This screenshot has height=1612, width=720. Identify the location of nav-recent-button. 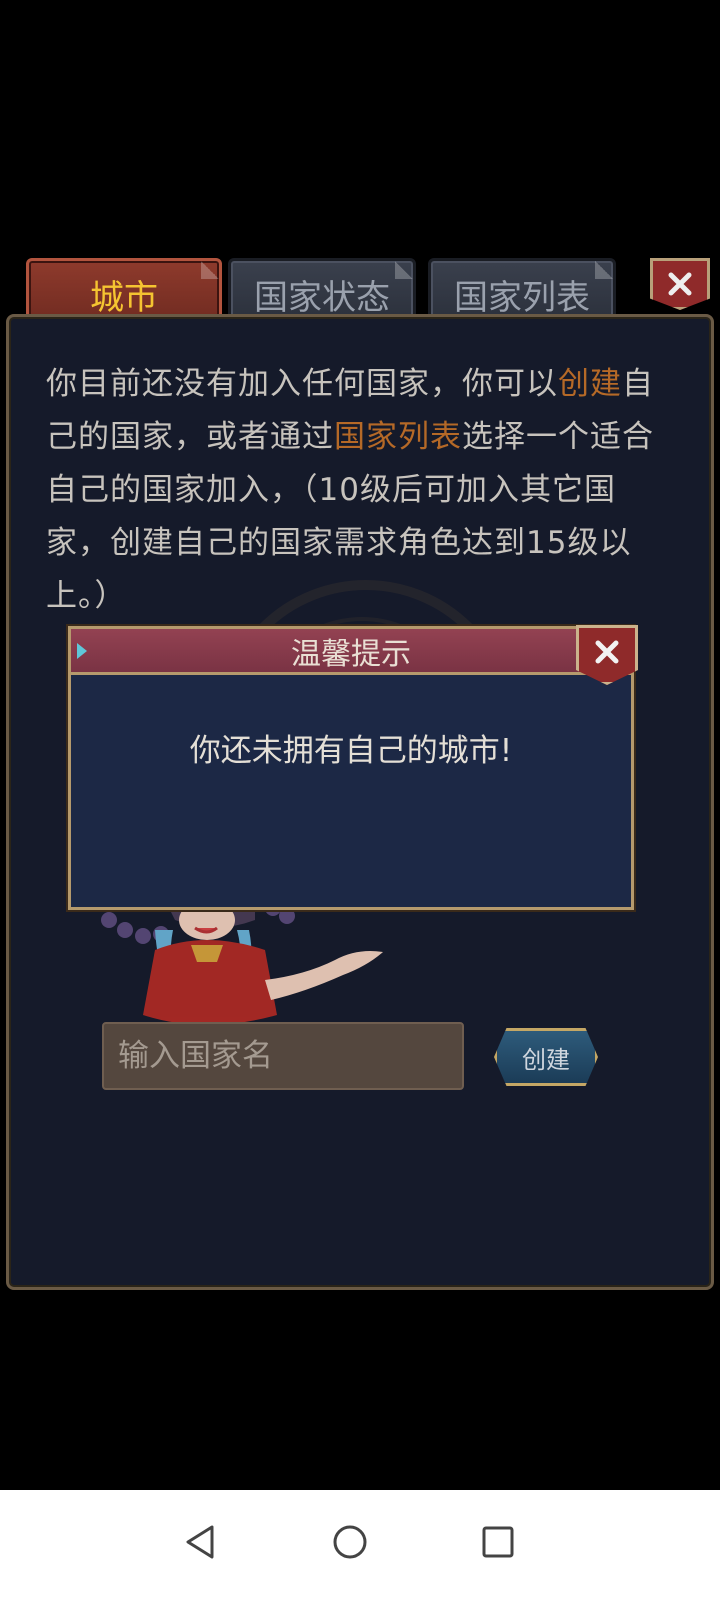
(498, 1542).